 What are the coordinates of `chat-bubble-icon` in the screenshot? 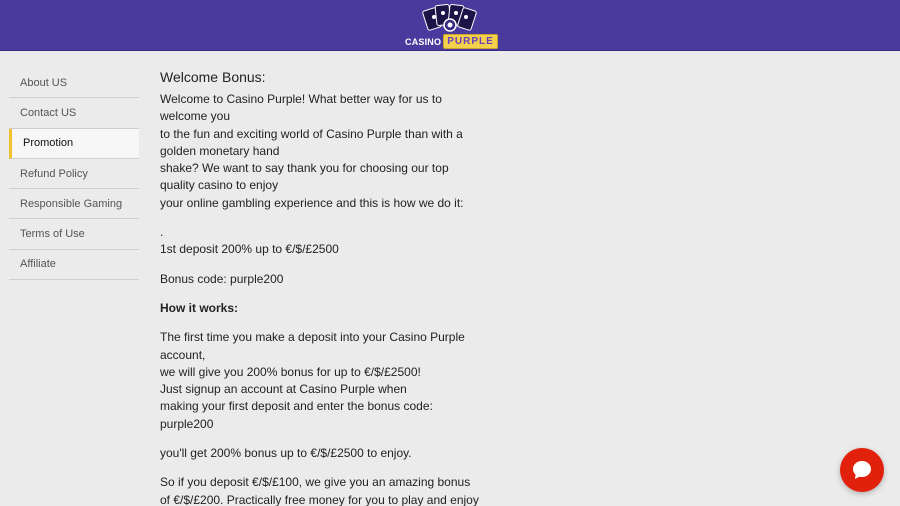 It's located at (862, 470).